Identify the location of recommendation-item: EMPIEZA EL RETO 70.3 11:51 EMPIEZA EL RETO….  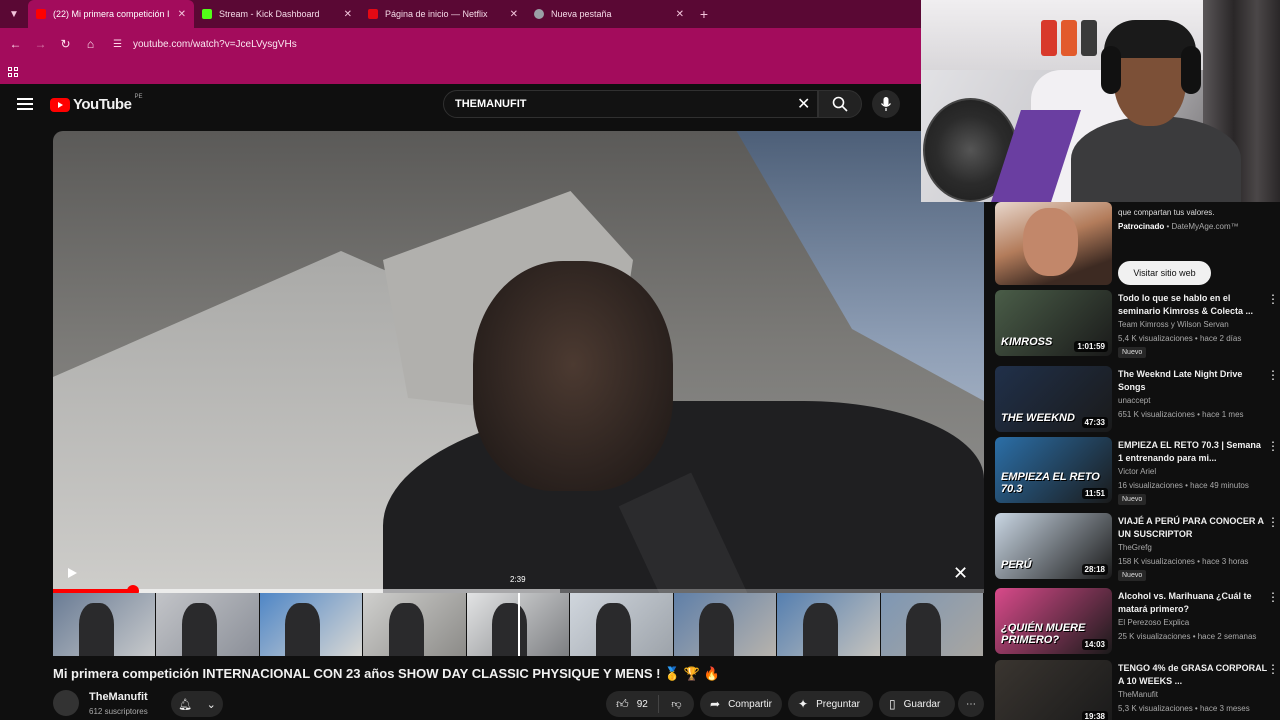
(1137, 471).